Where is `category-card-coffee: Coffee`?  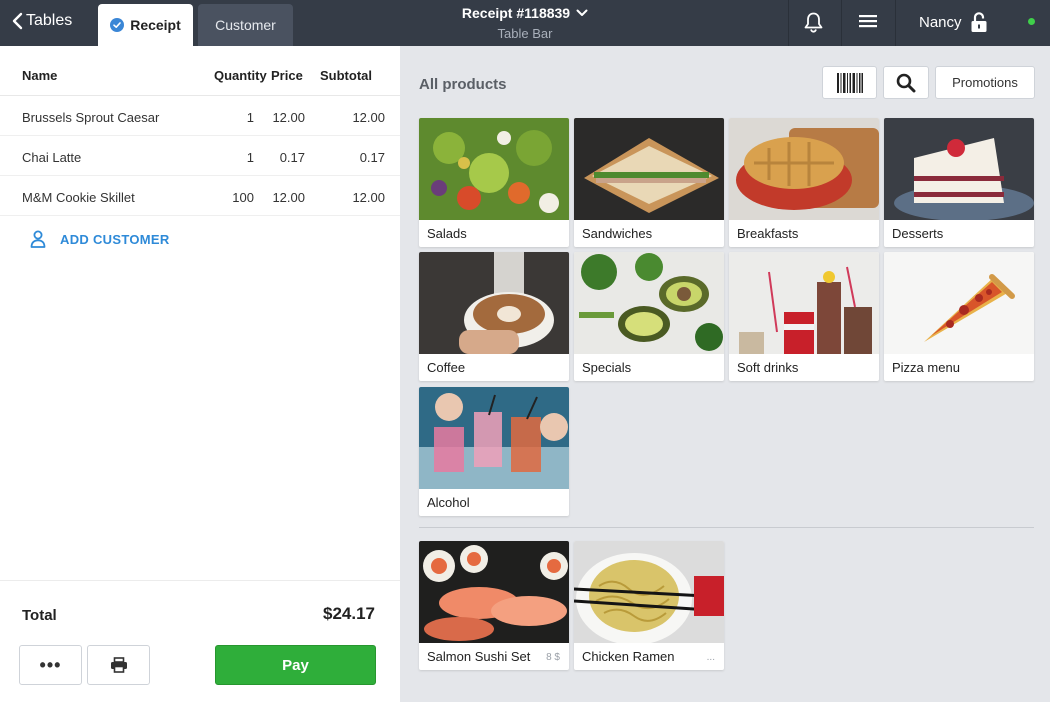
category-card-coffee: Coffee is located at coordinates (494, 316).